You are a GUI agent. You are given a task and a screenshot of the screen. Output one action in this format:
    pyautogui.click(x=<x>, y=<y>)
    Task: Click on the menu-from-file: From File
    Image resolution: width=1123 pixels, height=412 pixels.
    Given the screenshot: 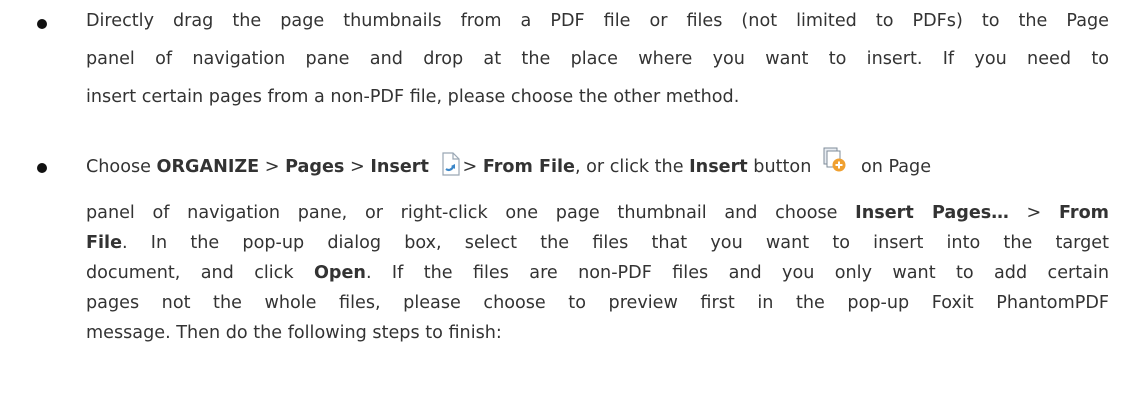 What is the action you would take?
    pyautogui.click(x=528, y=167)
    